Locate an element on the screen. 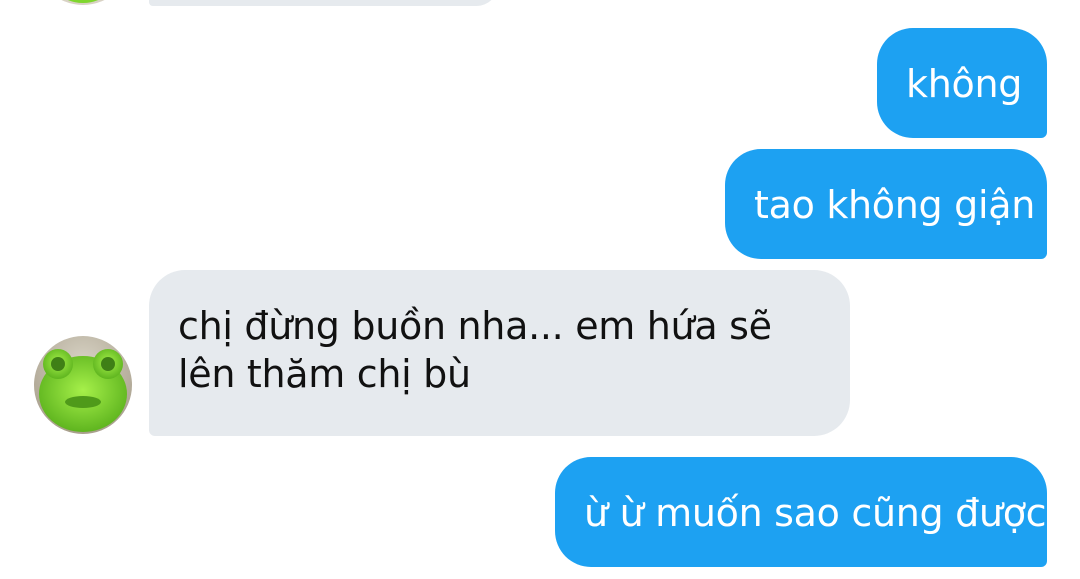  message-text: không is located at coordinates (964, 84).